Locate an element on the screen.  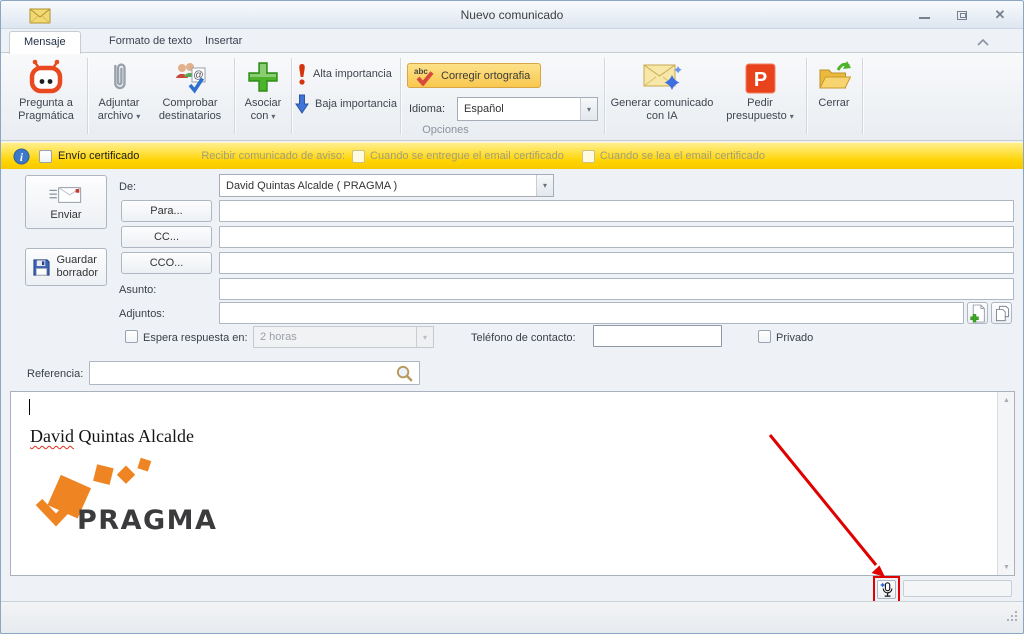
alta-importancia-button: Alta importancia is located at coordinates (344, 74).